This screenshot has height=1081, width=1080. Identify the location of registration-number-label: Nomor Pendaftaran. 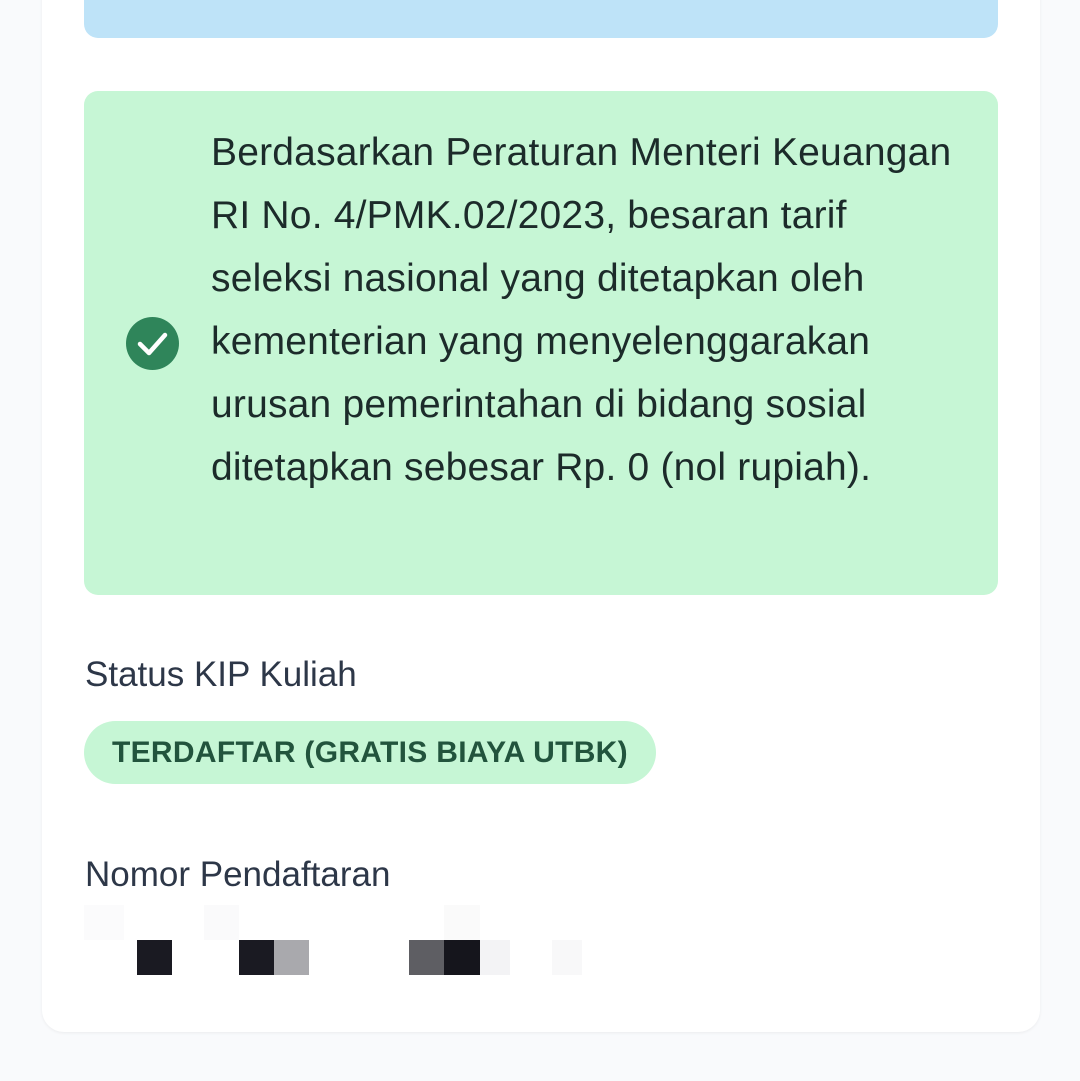
(238, 874).